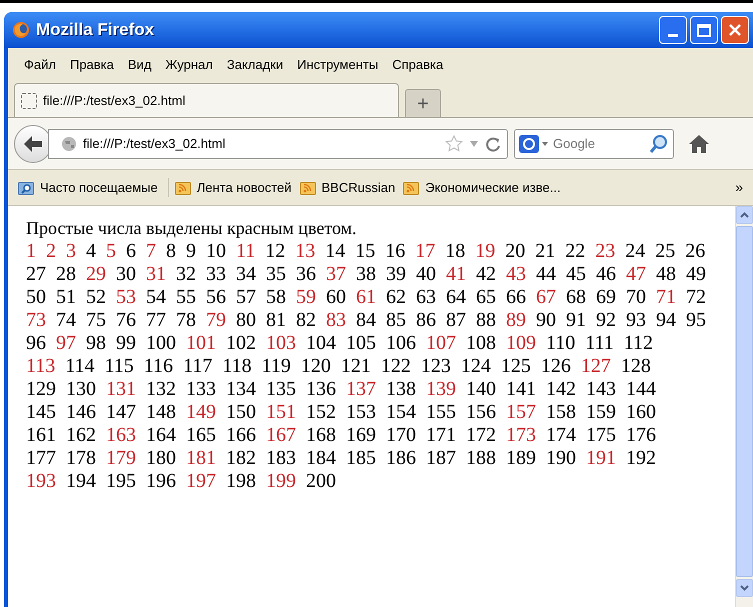 The image size is (753, 607). Describe the element at coordinates (441, 389) in the screenshot. I see `number-text: 139` at that location.